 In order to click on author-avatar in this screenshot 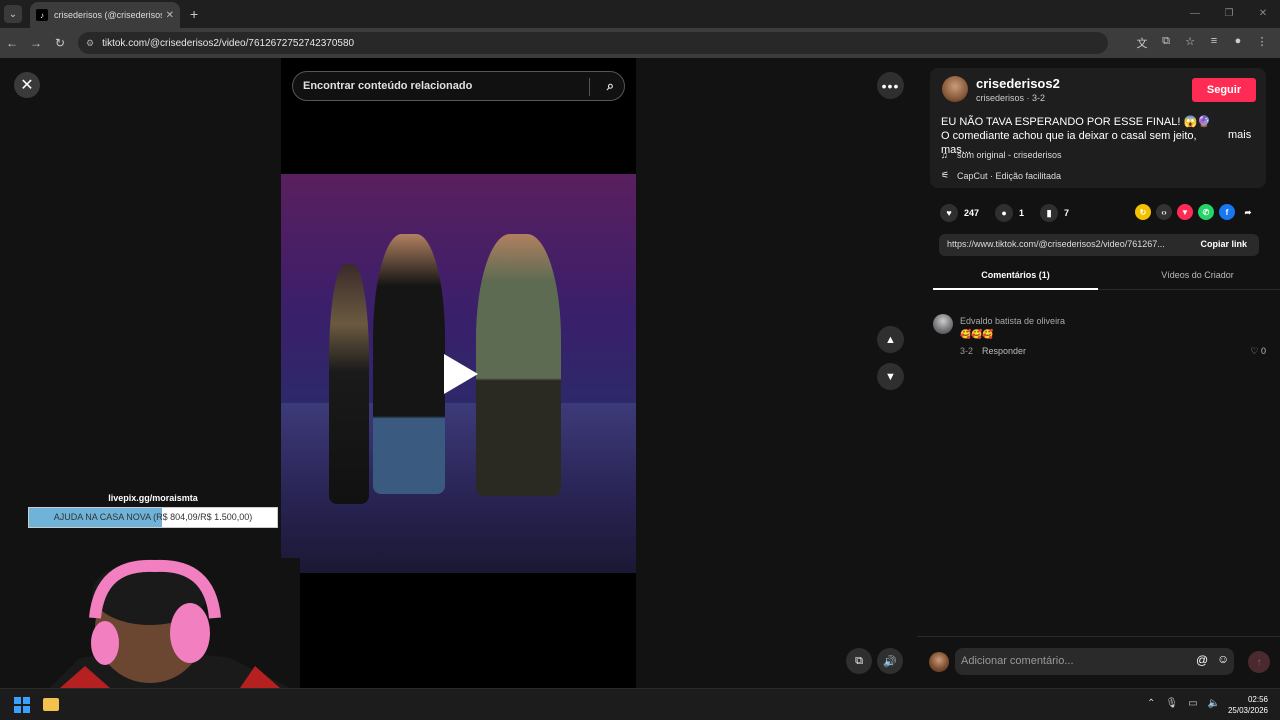, I will do `click(955, 89)`.